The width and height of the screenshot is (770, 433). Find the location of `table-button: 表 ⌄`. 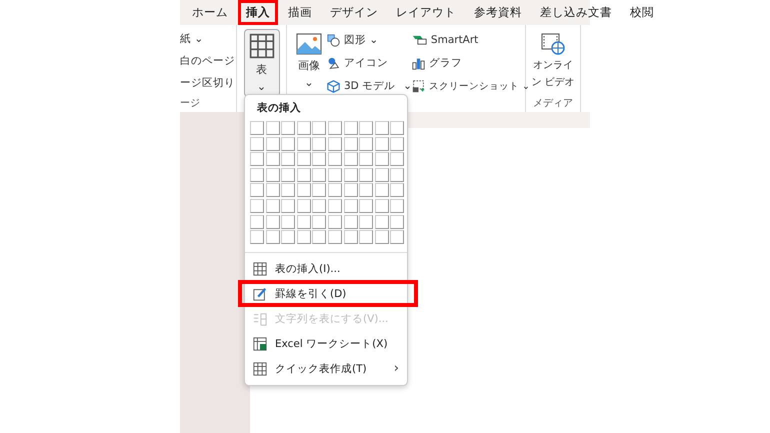

table-button: 表 ⌄ is located at coordinates (262, 63).